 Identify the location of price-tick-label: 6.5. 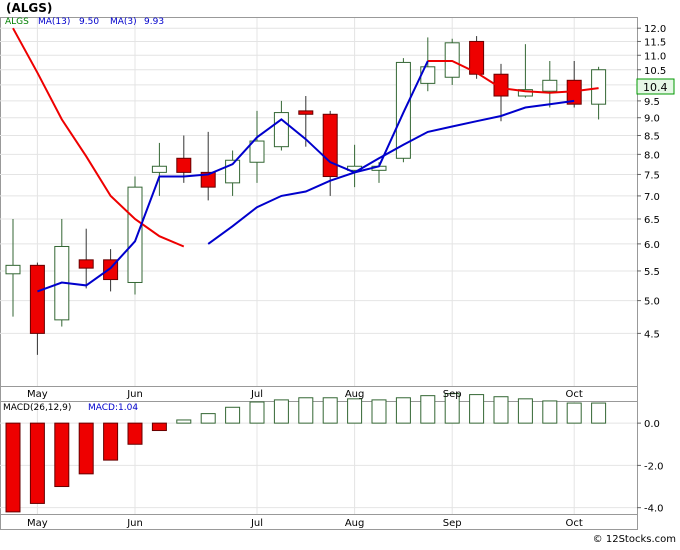
(652, 220).